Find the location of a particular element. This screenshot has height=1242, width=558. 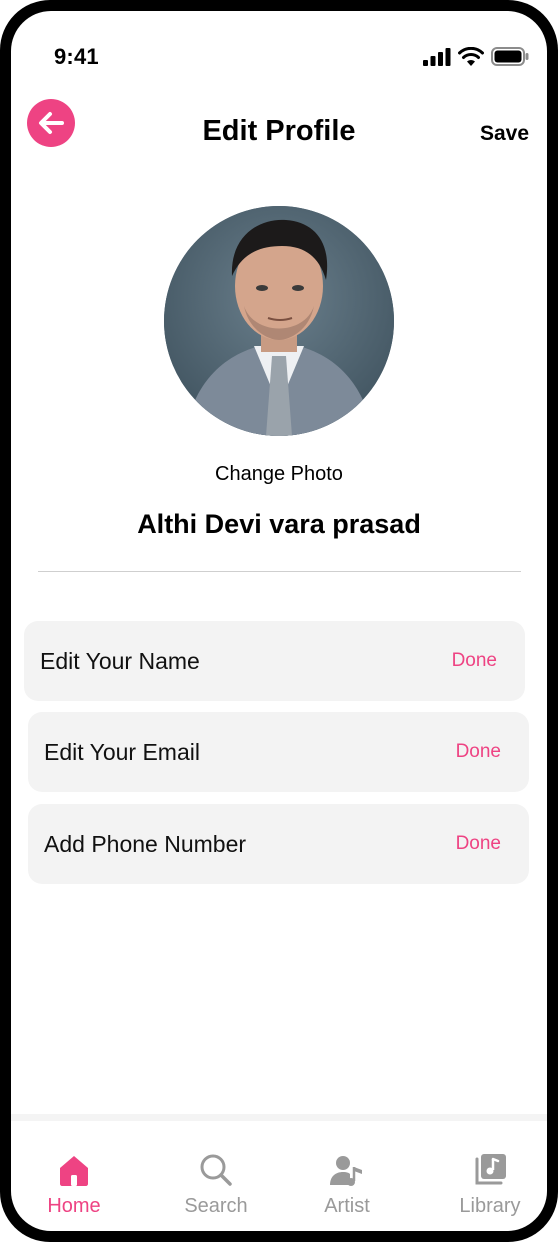

edit-email-row: Edit Your Email Done is located at coordinates (278, 752).